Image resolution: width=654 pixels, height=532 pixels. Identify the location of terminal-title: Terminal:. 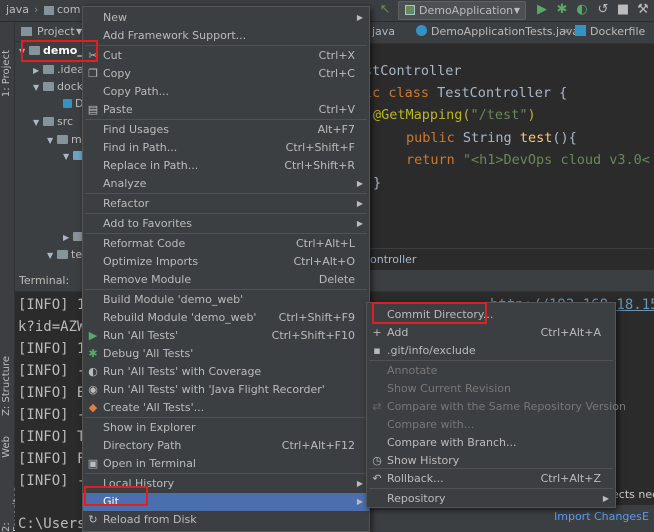
(44, 280).